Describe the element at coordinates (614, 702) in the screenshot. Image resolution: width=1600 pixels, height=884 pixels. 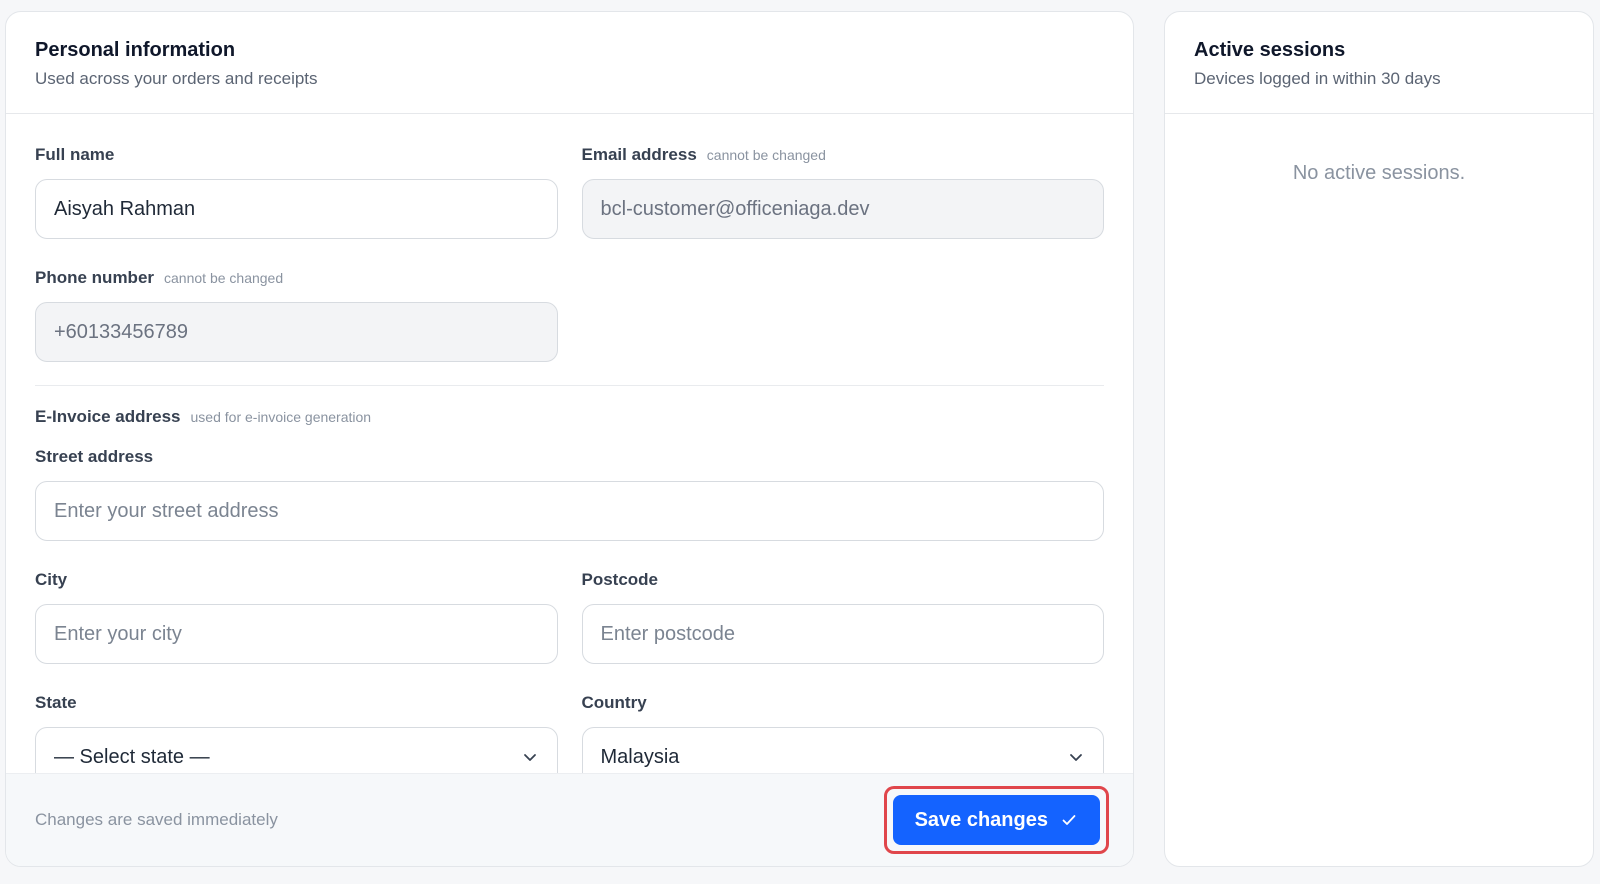
I see `field-label: Country` at that location.